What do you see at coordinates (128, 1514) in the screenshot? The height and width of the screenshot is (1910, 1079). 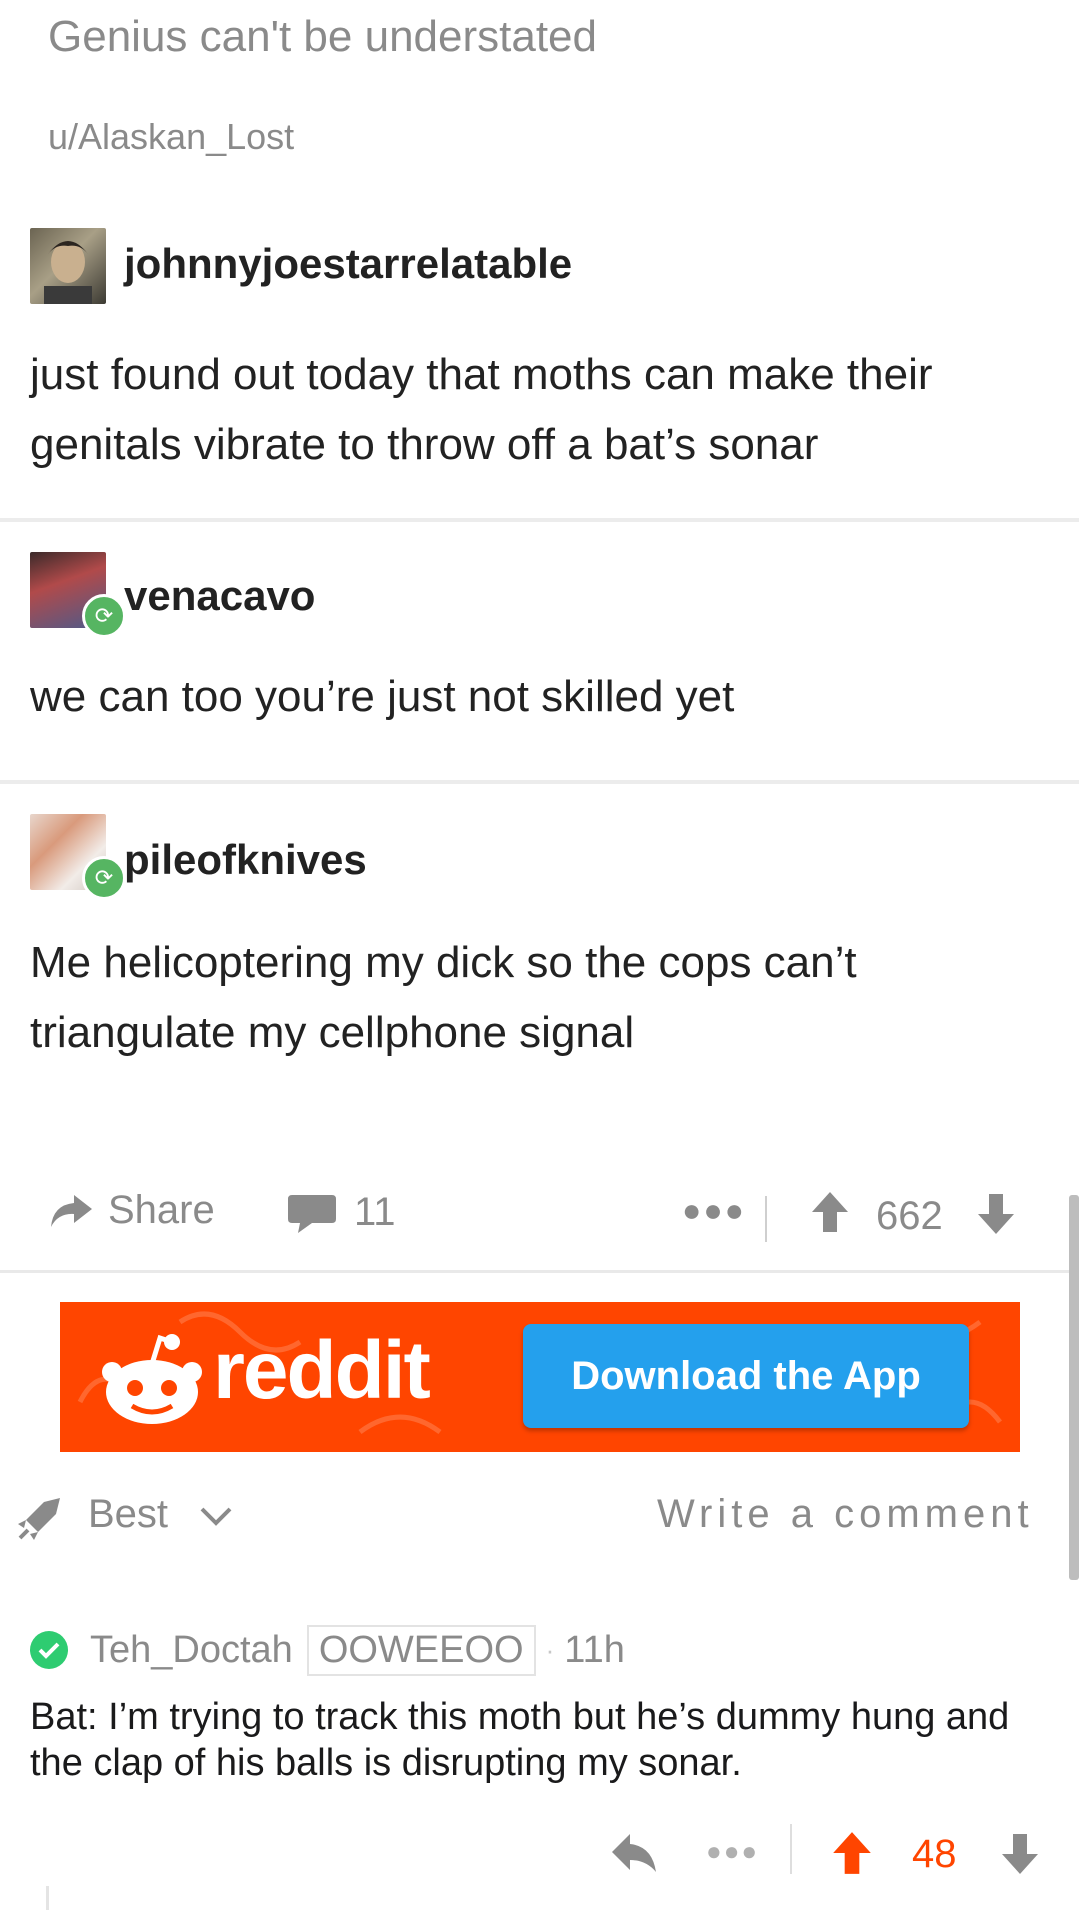 I see `sort-label: Best` at bounding box center [128, 1514].